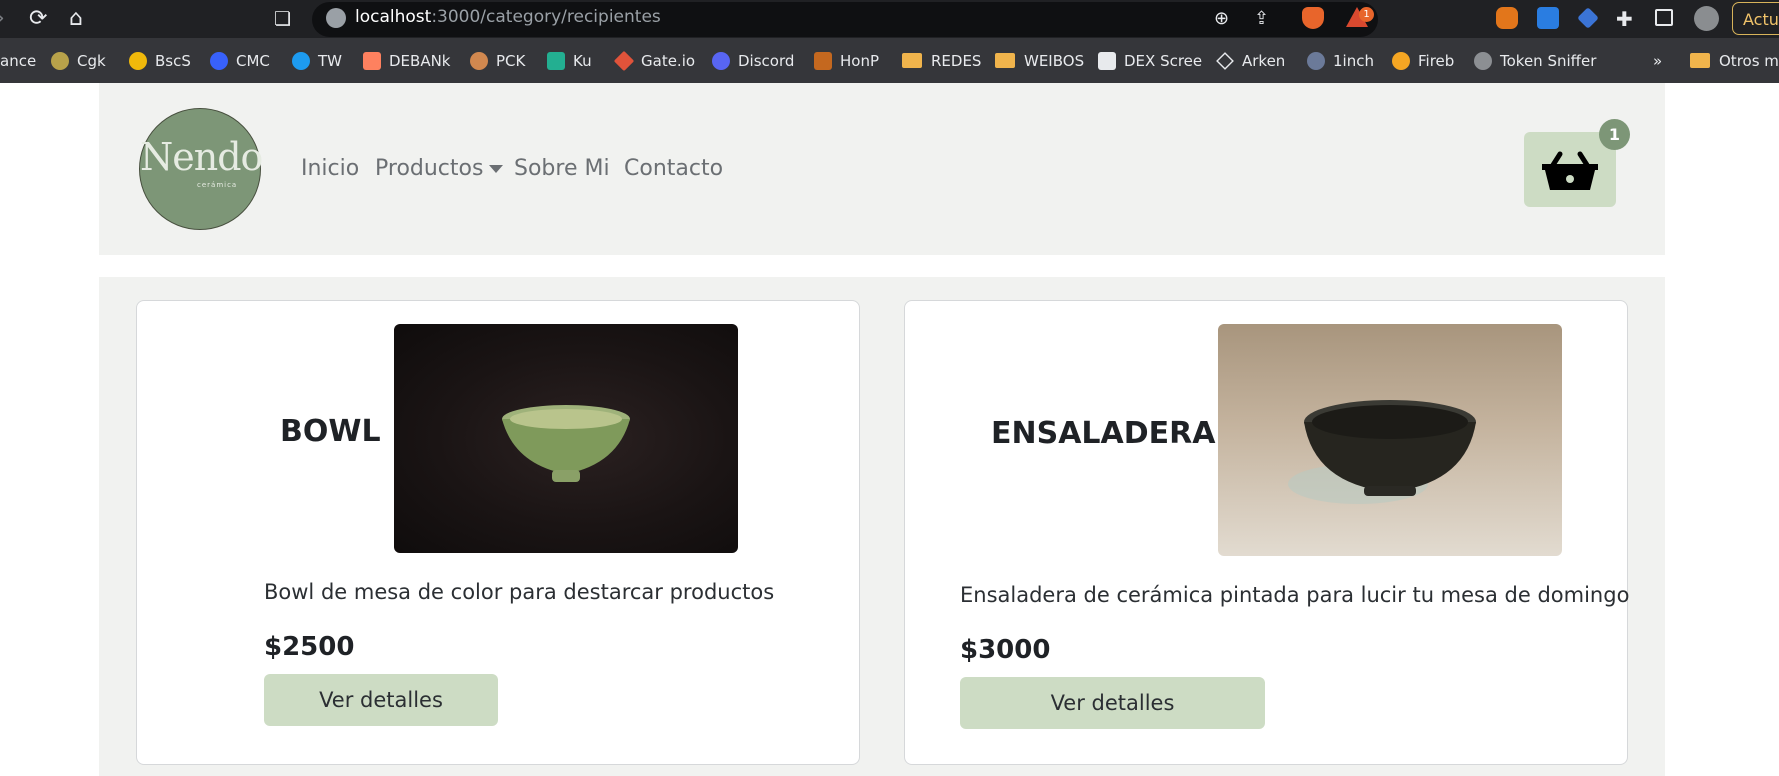 Image resolution: width=1779 pixels, height=776 pixels. I want to click on oneinch-icon, so click(1316, 60).